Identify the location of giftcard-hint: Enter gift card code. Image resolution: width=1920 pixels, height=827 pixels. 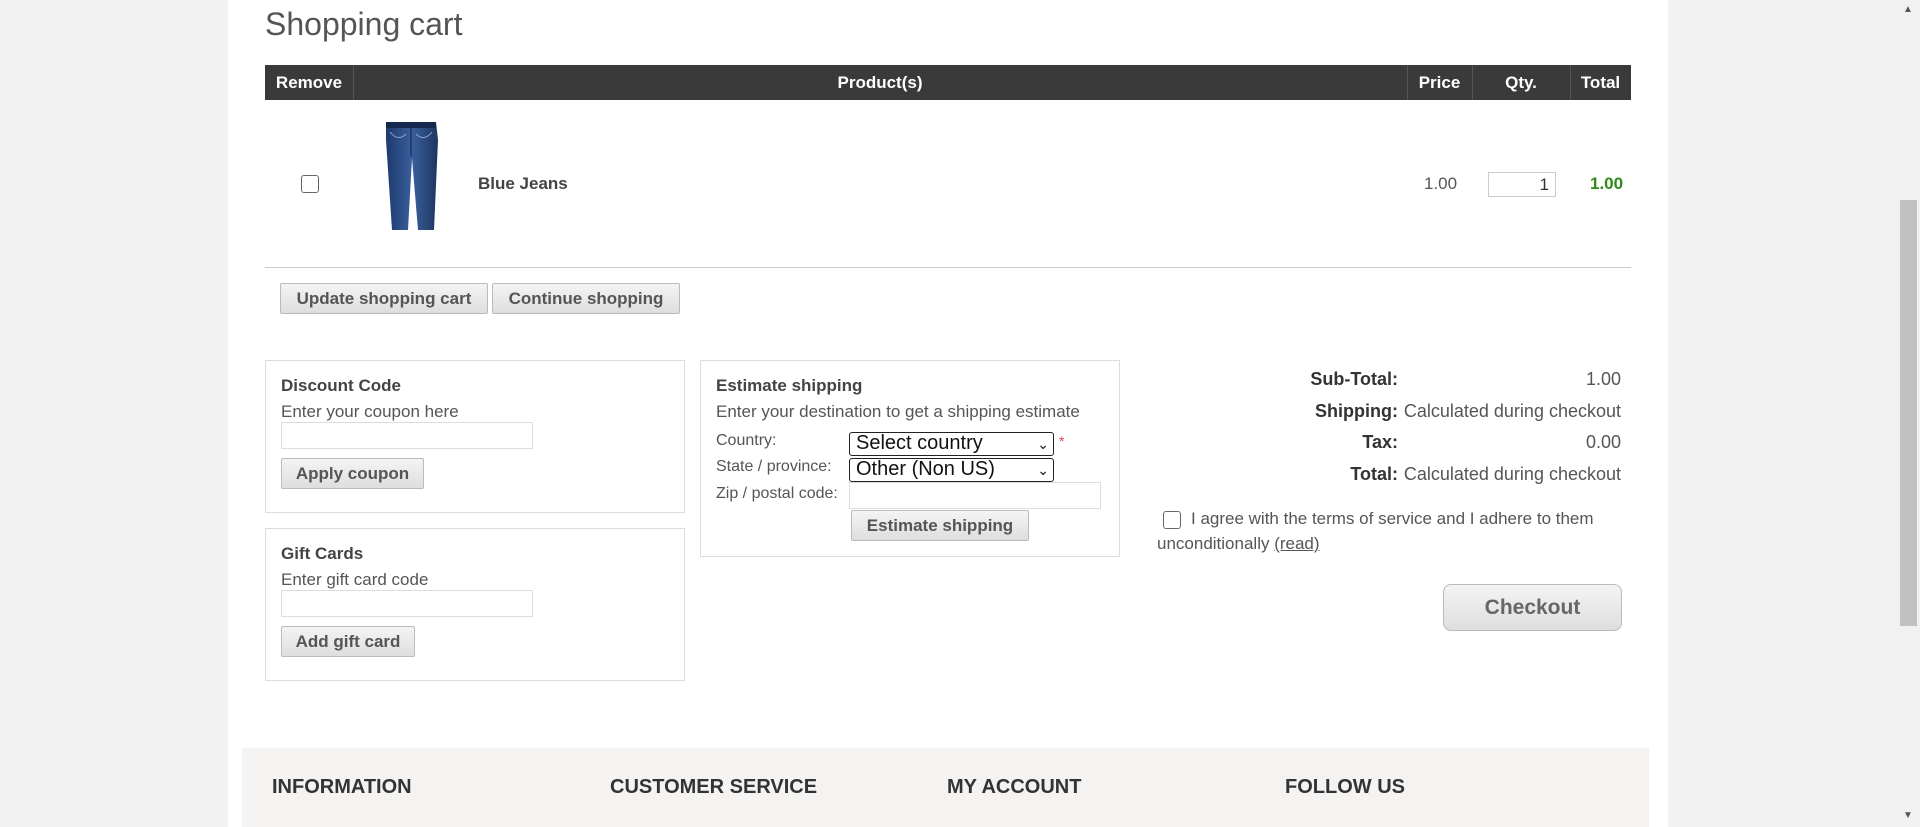
(355, 579).